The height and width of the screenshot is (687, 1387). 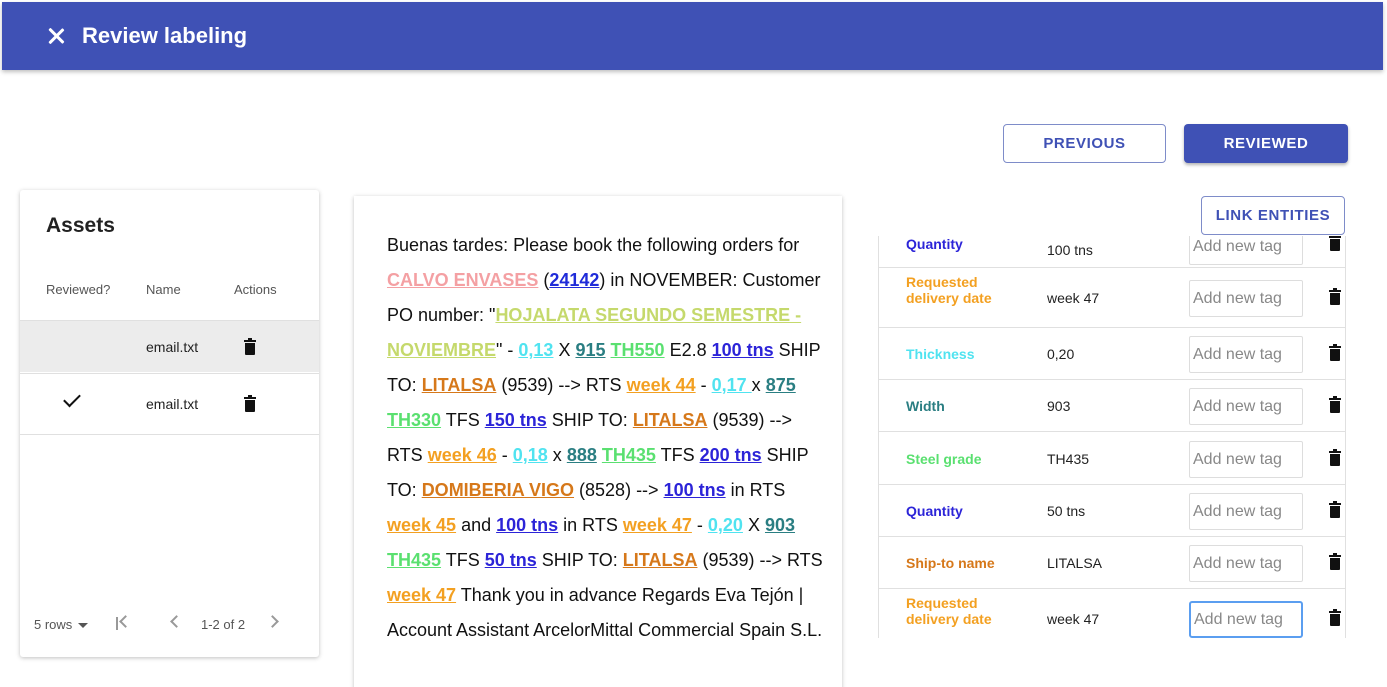 What do you see at coordinates (72, 398) in the screenshot?
I see `check-icon` at bounding box center [72, 398].